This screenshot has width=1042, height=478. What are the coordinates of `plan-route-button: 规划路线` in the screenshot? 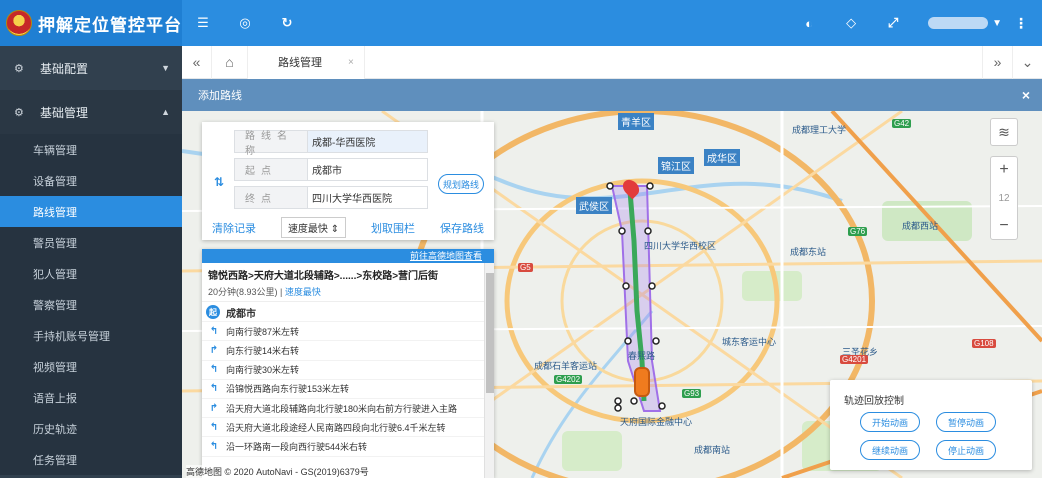 It's located at (461, 184).